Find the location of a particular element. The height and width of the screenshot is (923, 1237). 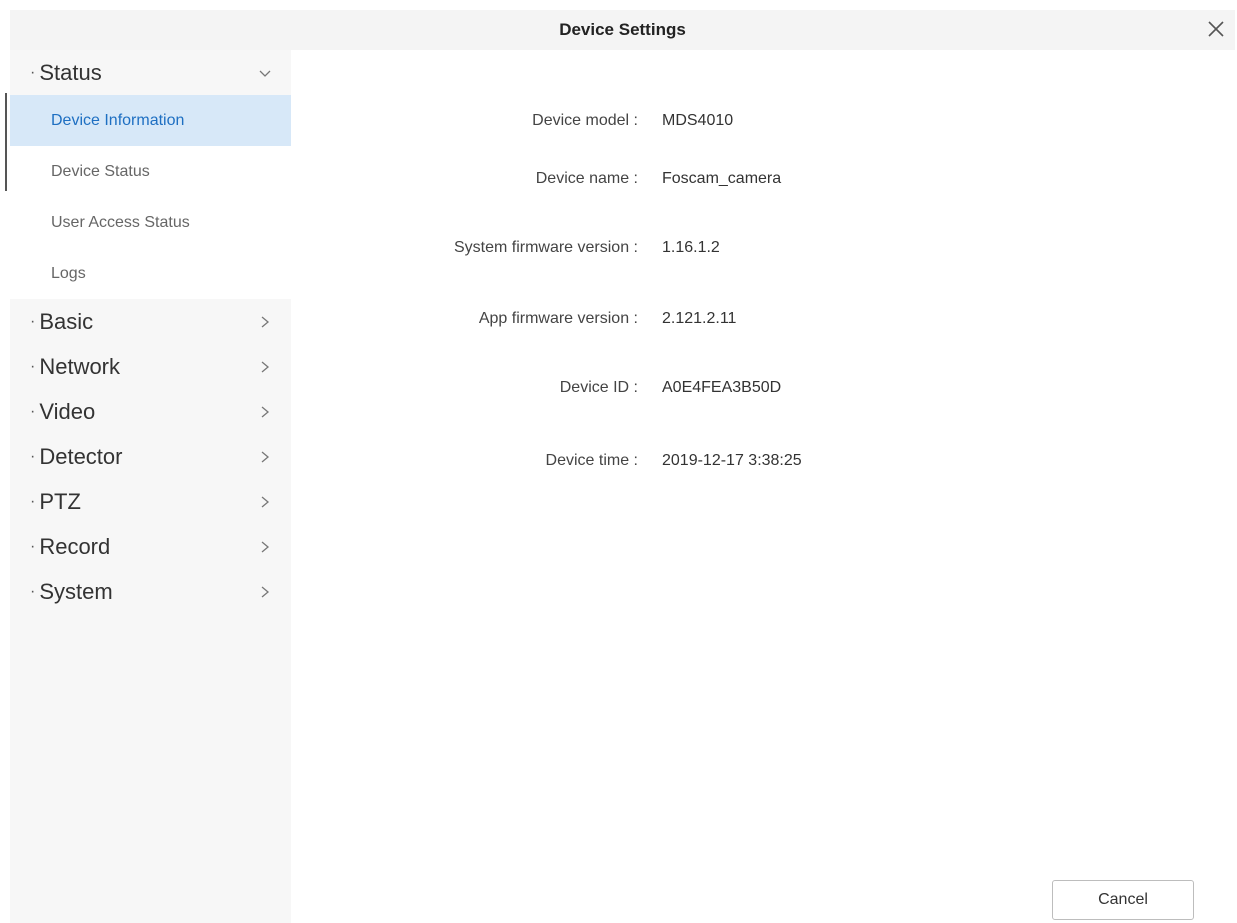

sidebar-group-network: · Network is located at coordinates (150, 366).